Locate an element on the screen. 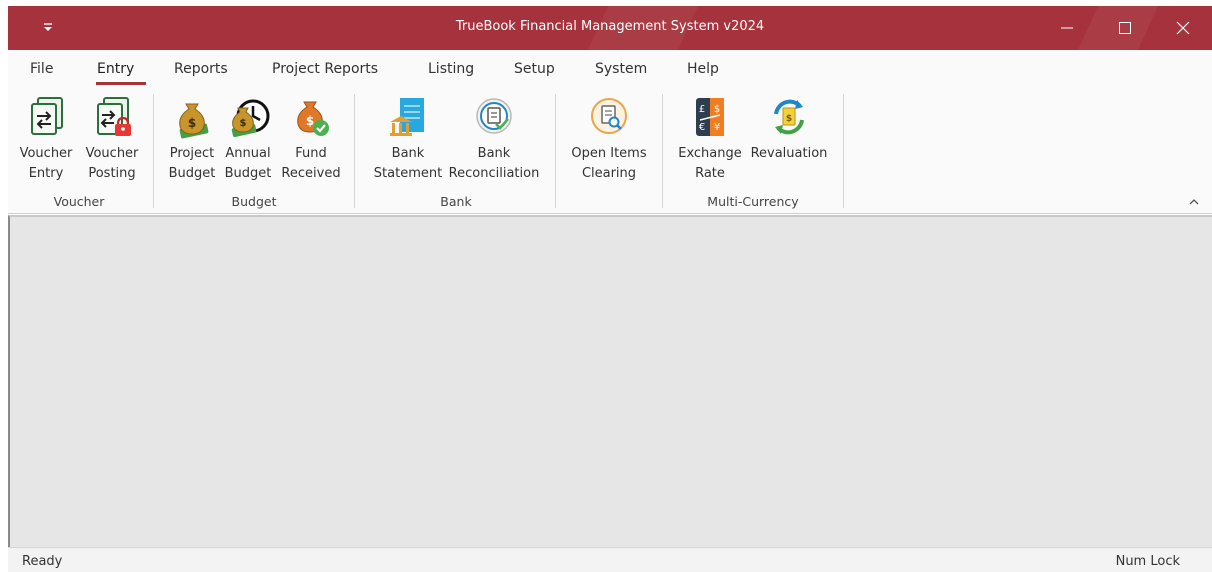 This screenshot has height=572, width=1212. window-edge is located at coordinates (4, 286).